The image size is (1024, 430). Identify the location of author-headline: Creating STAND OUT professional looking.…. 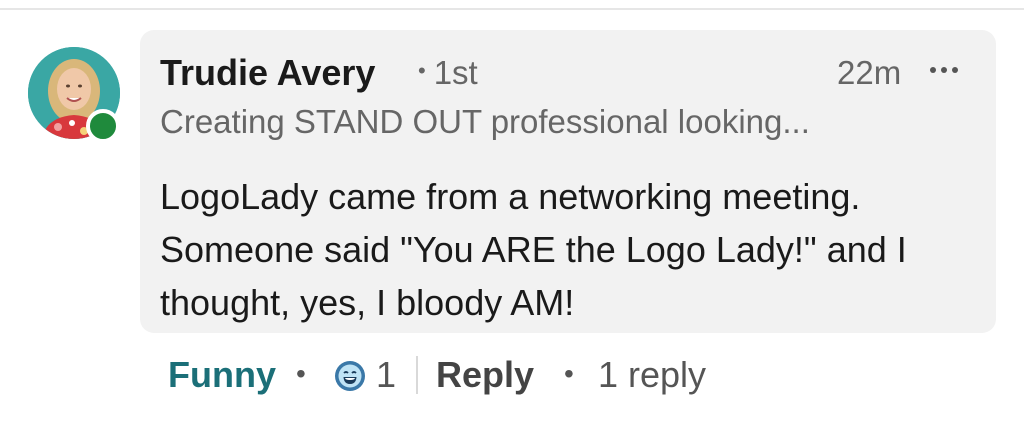
(485, 121).